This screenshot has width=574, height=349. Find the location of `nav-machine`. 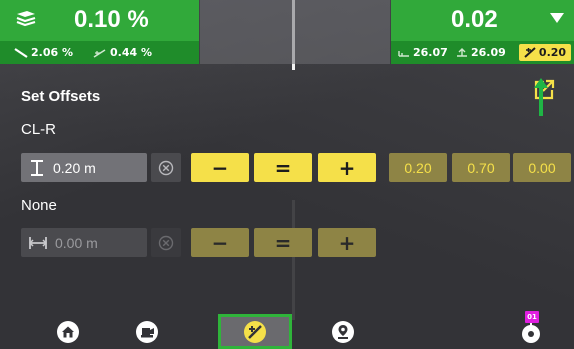

nav-machine is located at coordinates (147, 331).